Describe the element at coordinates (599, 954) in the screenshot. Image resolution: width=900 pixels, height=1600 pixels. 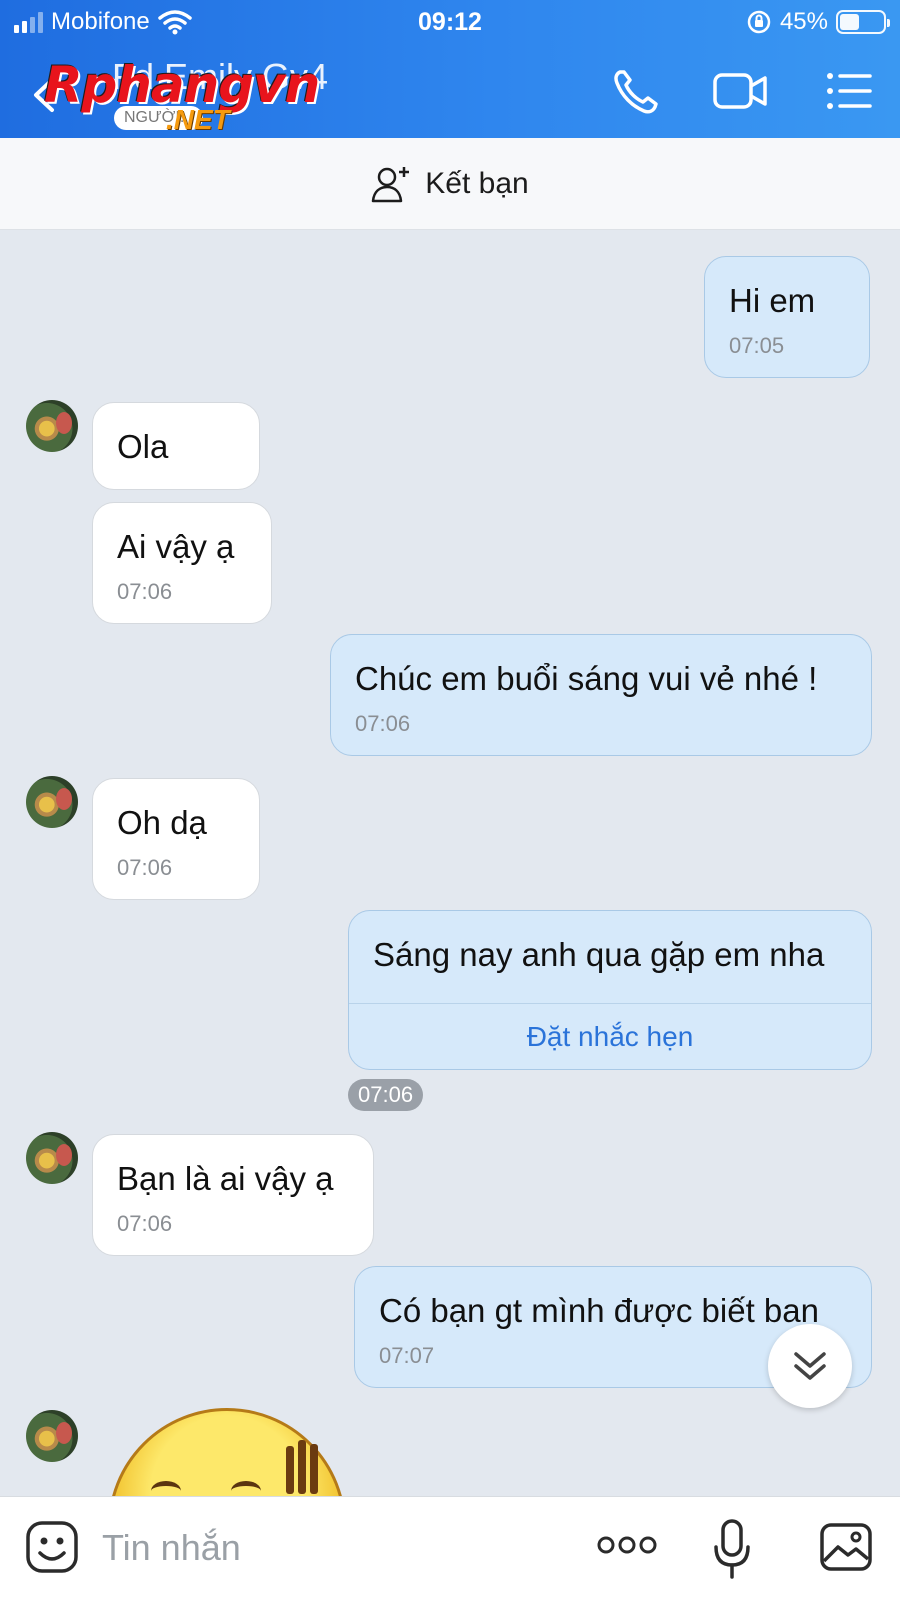
I see `message-text: Sáng nay anh qua gặp em nha` at that location.